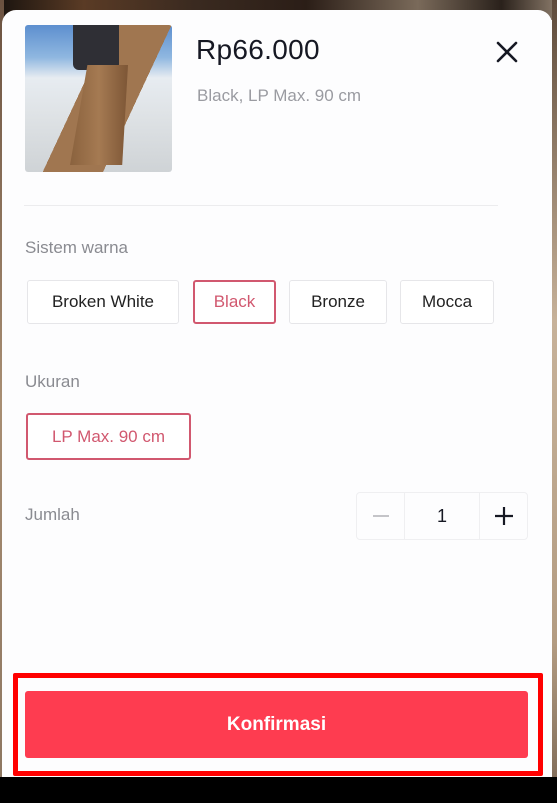 This screenshot has width=557, height=803. What do you see at coordinates (76, 247) in the screenshot?
I see `color-section-label: Sistem warna` at bounding box center [76, 247].